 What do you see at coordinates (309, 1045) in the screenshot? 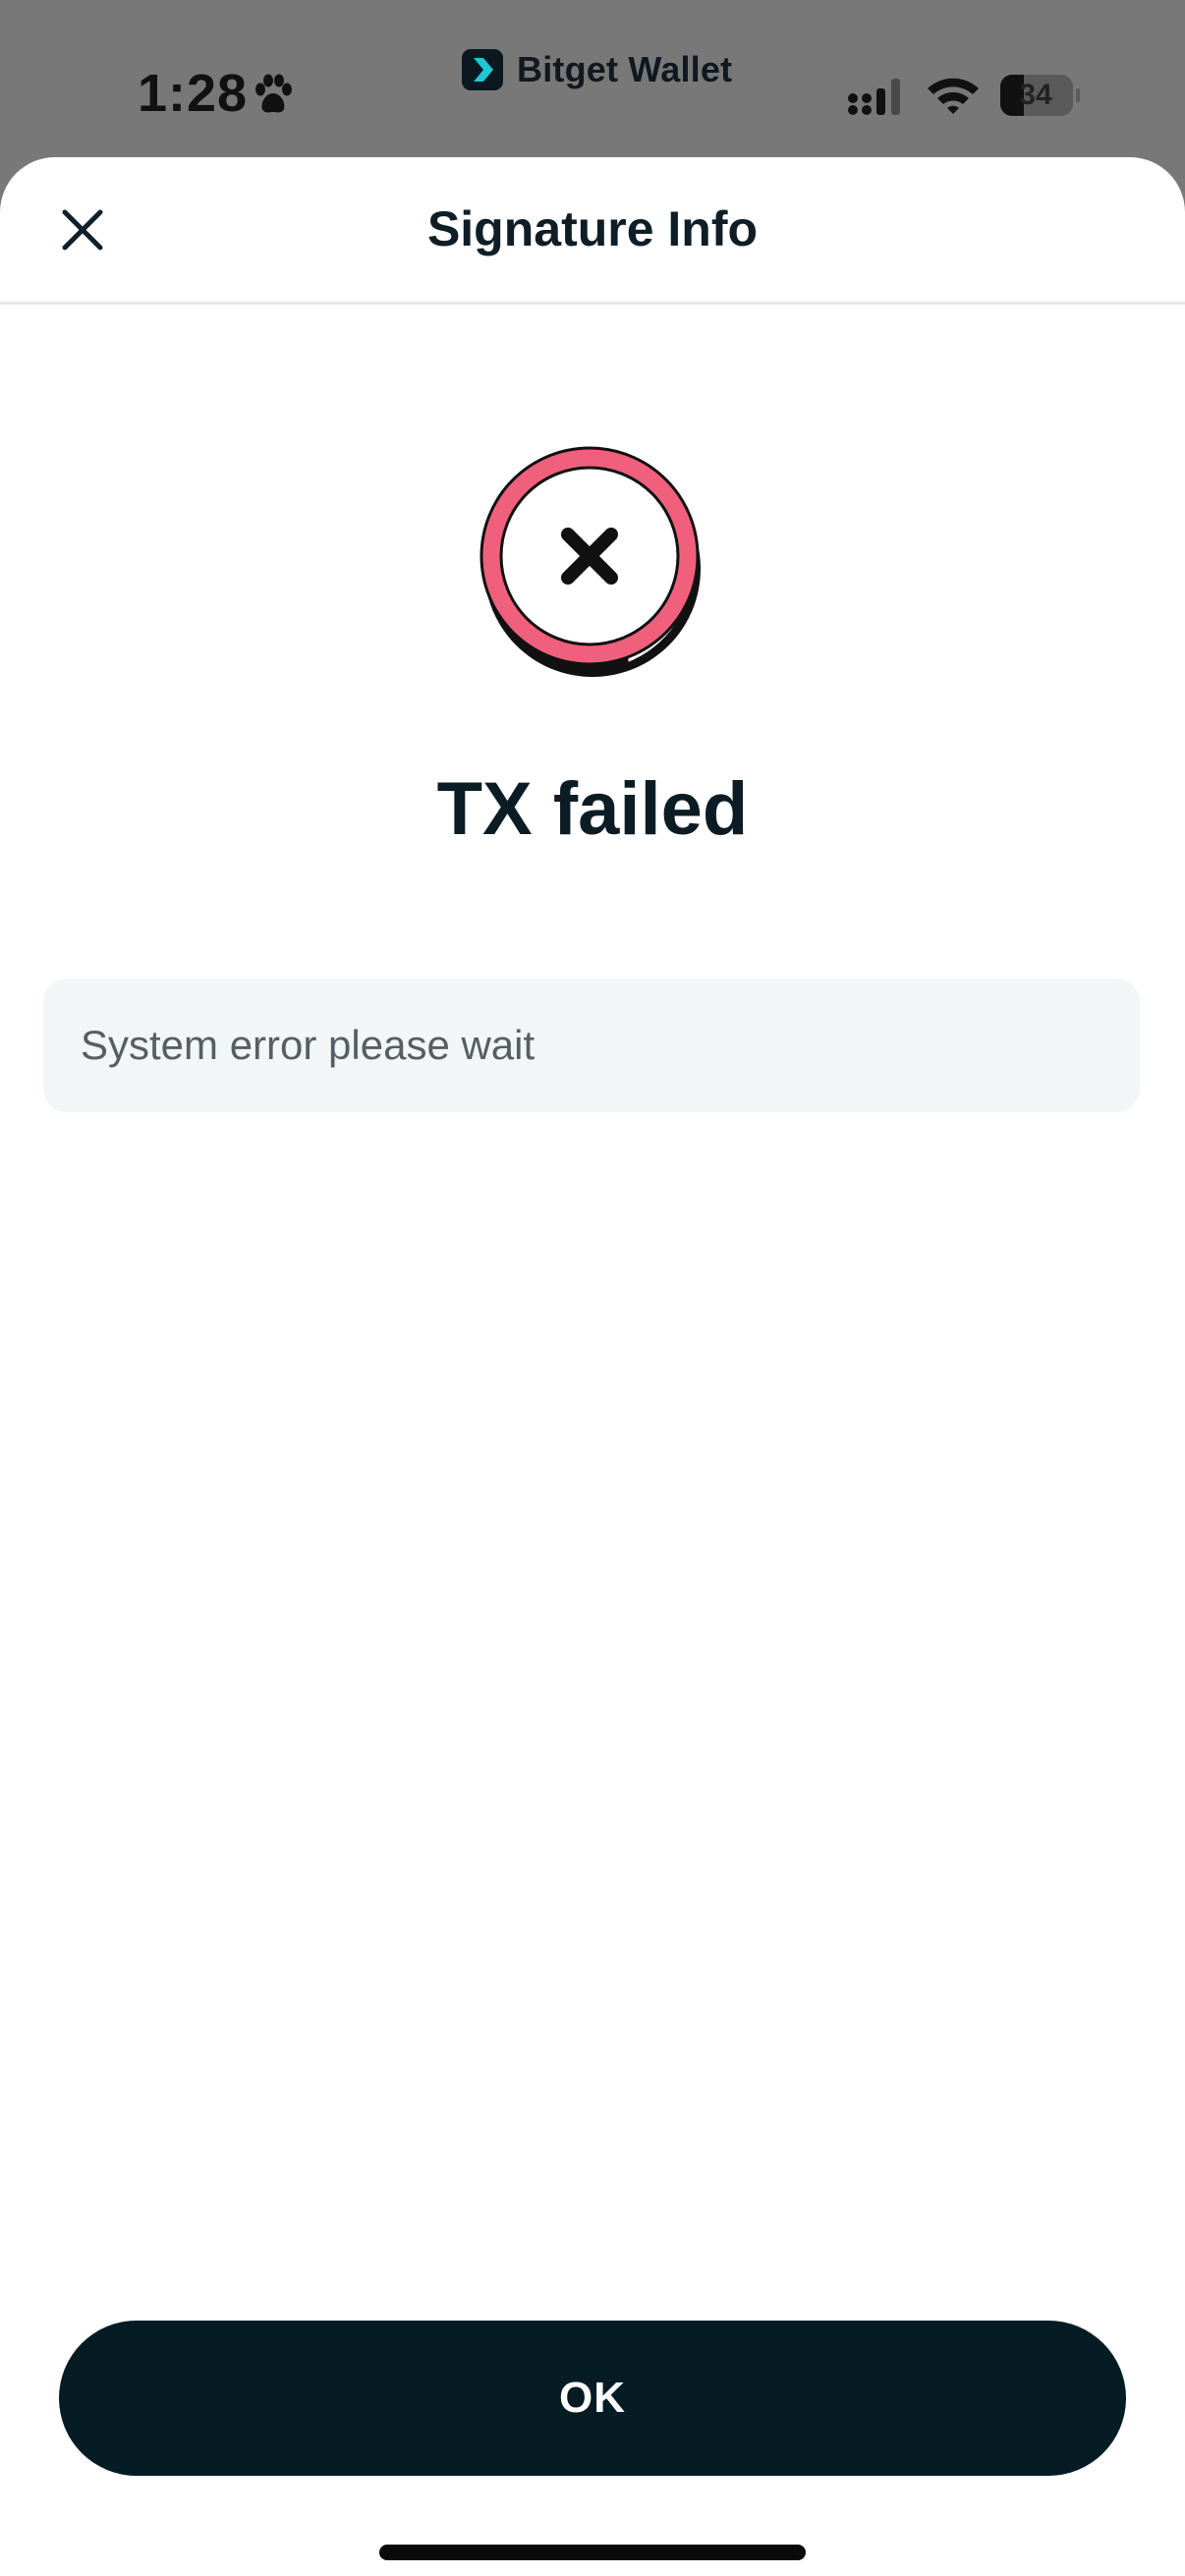
I see `error-message: System error please wait` at bounding box center [309, 1045].